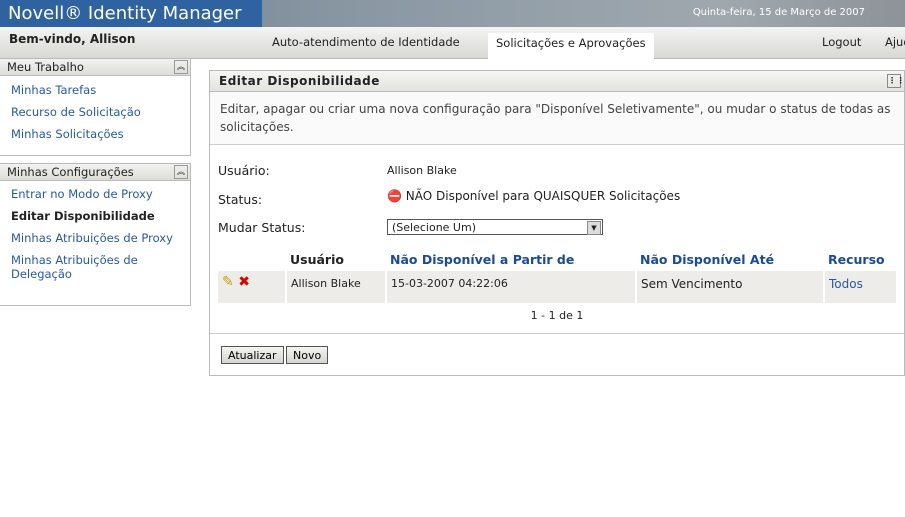  Describe the element at coordinates (244, 170) in the screenshot. I see `user-label: Usuário:` at that location.